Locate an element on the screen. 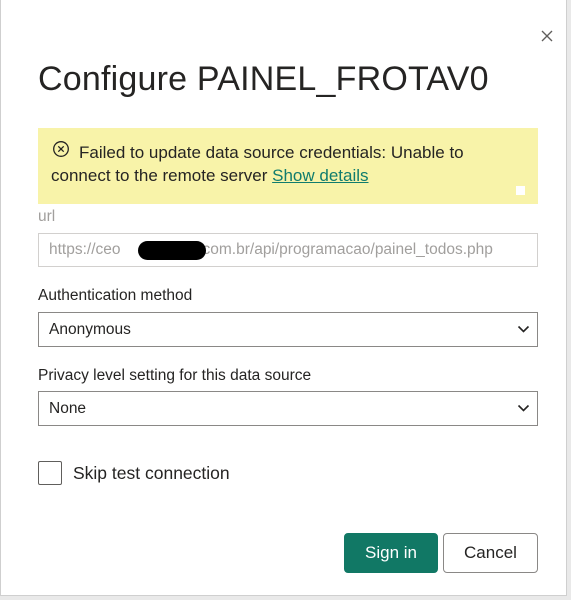  auth-method-label: Authentication method is located at coordinates (115, 295).